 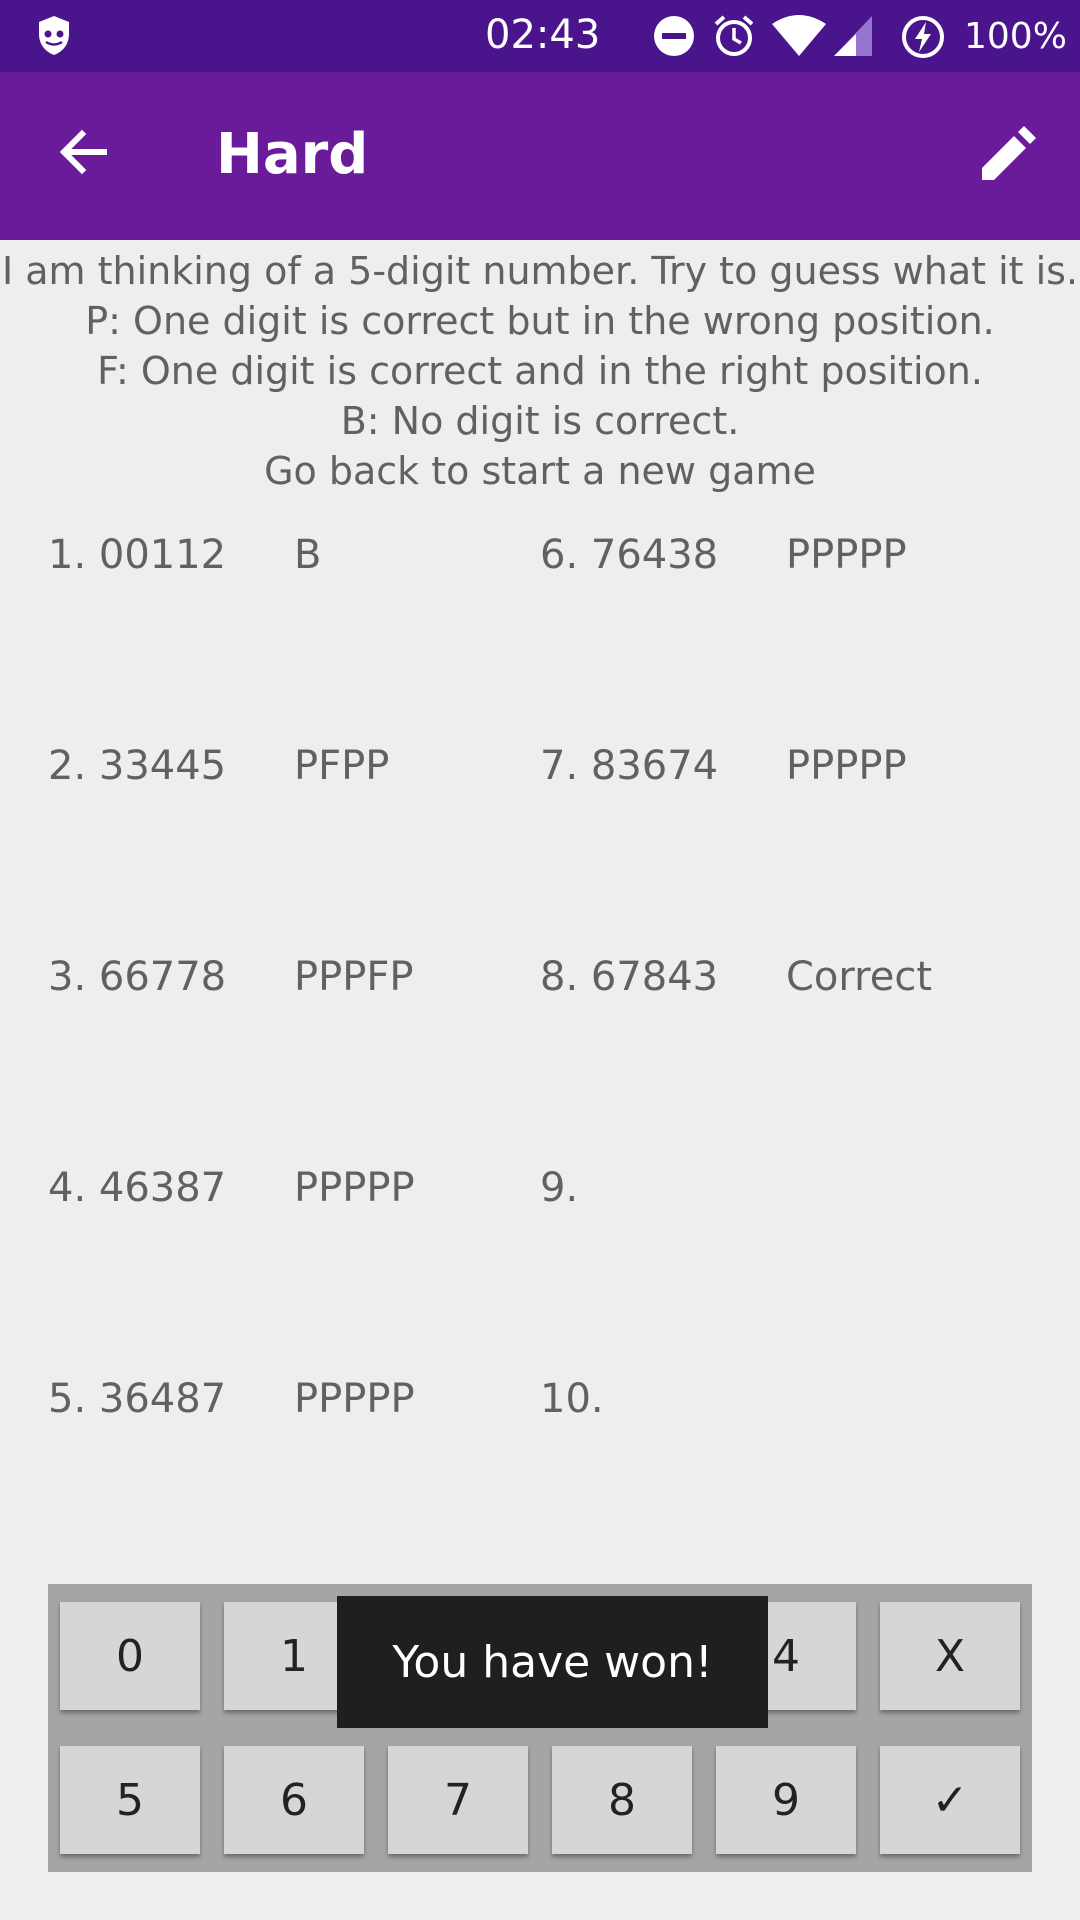 I want to click on guess-label: 8. 67843, so click(x=629, y=977).